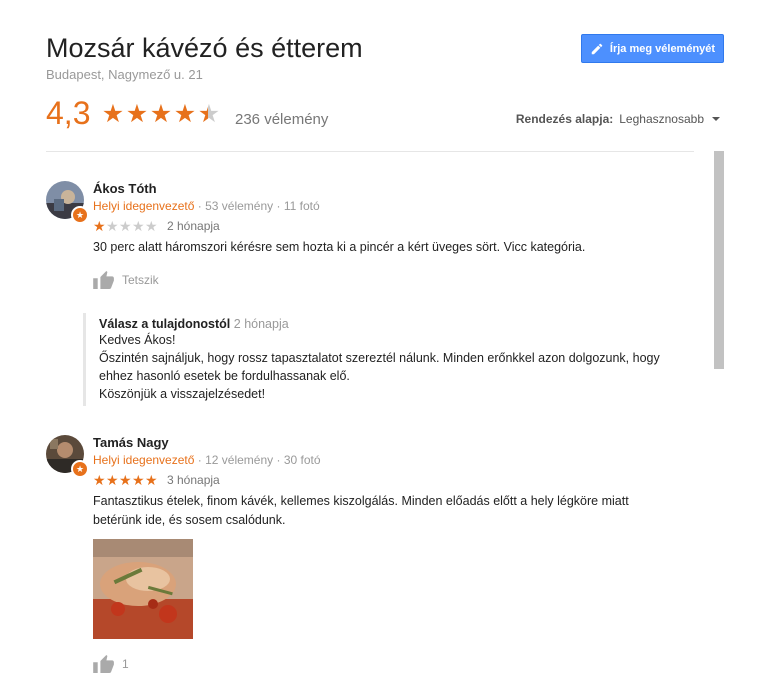 Image resolution: width=772 pixels, height=687 pixels. Describe the element at coordinates (370, 151) in the screenshot. I see `divider` at that location.